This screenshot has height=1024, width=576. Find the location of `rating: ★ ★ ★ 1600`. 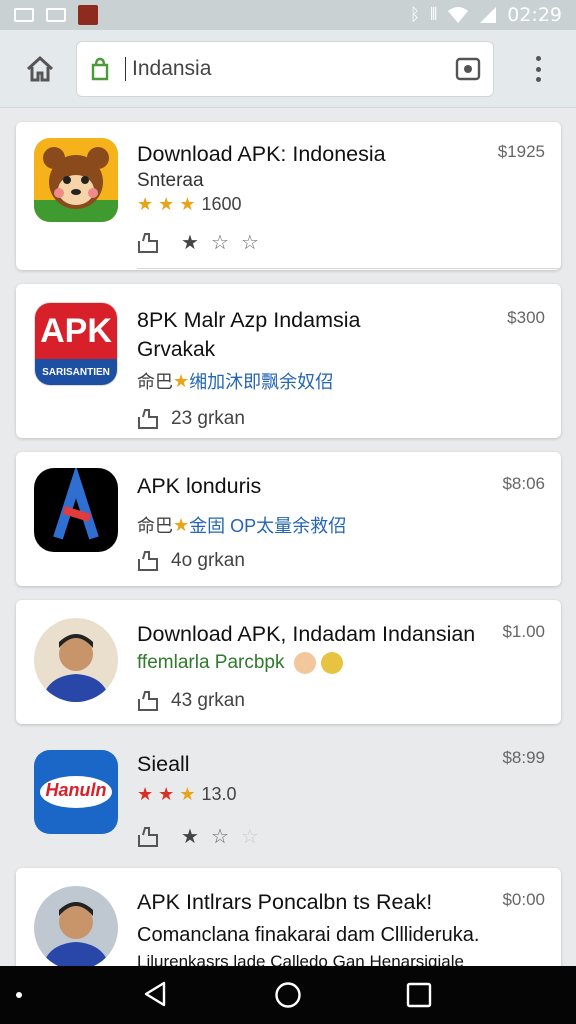

rating: ★ ★ ★ 1600 is located at coordinates (189, 204).